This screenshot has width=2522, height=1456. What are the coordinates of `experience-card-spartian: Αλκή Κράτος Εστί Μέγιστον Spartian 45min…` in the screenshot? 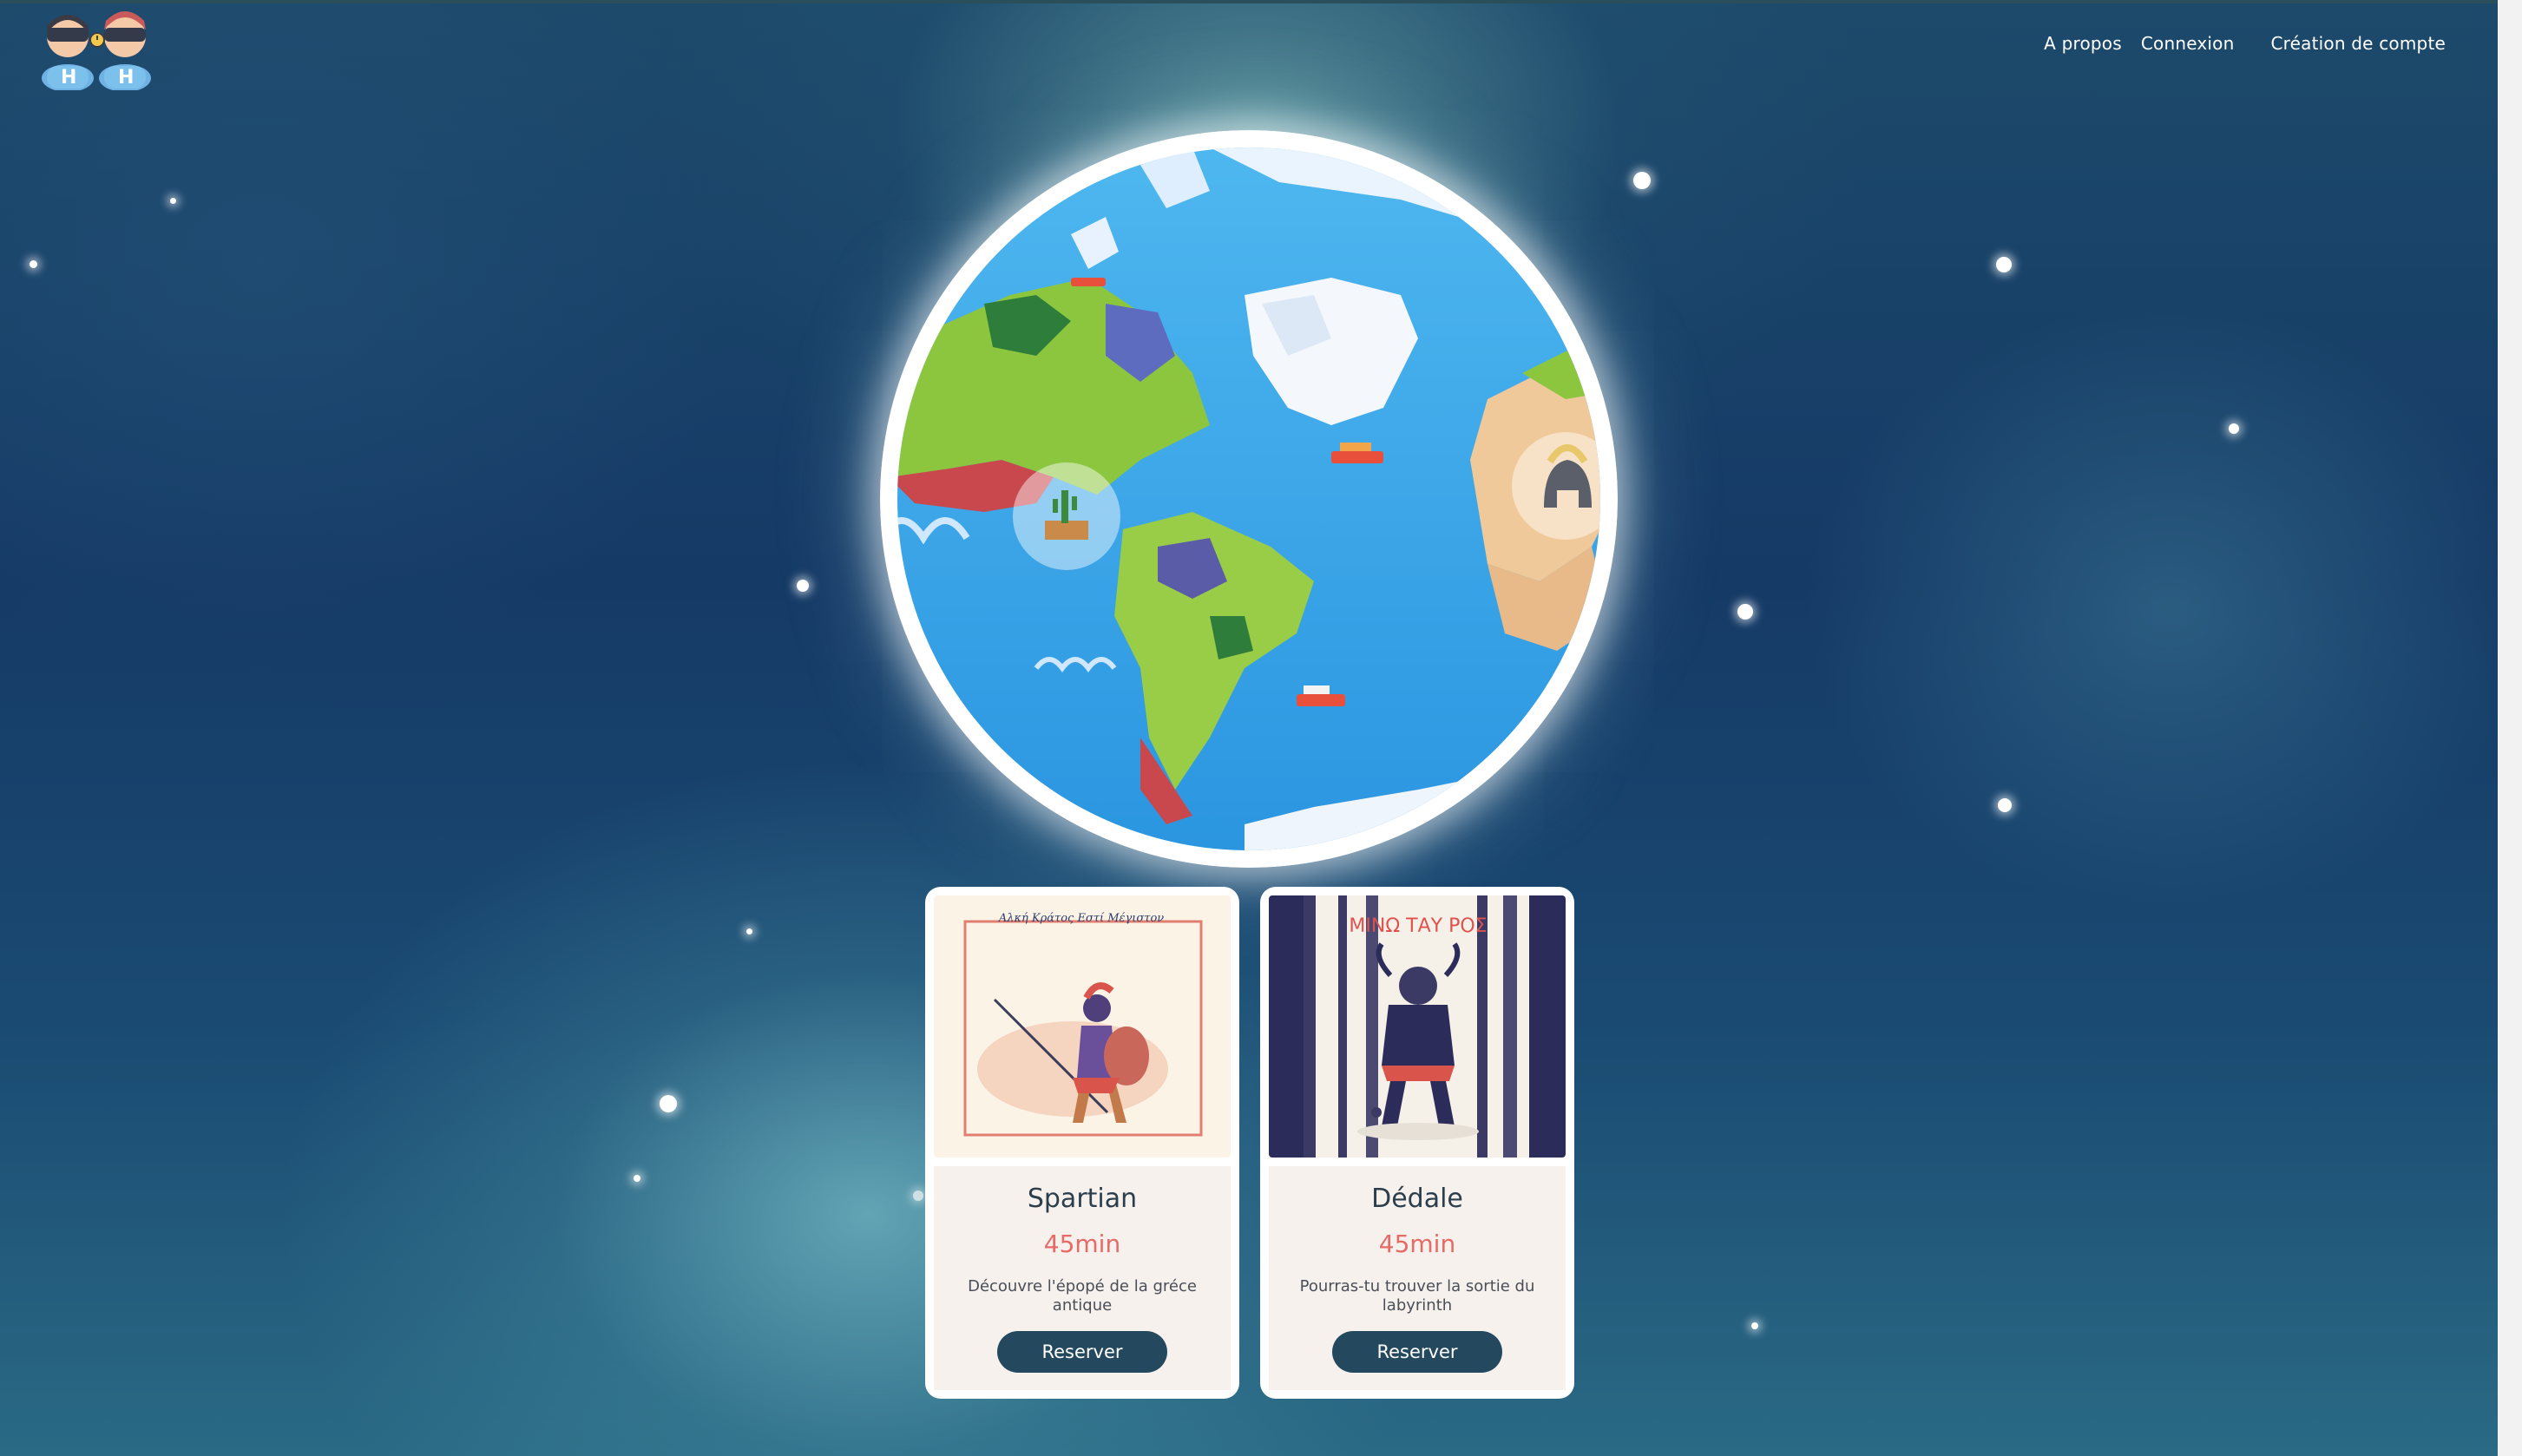 It's located at (1082, 1143).